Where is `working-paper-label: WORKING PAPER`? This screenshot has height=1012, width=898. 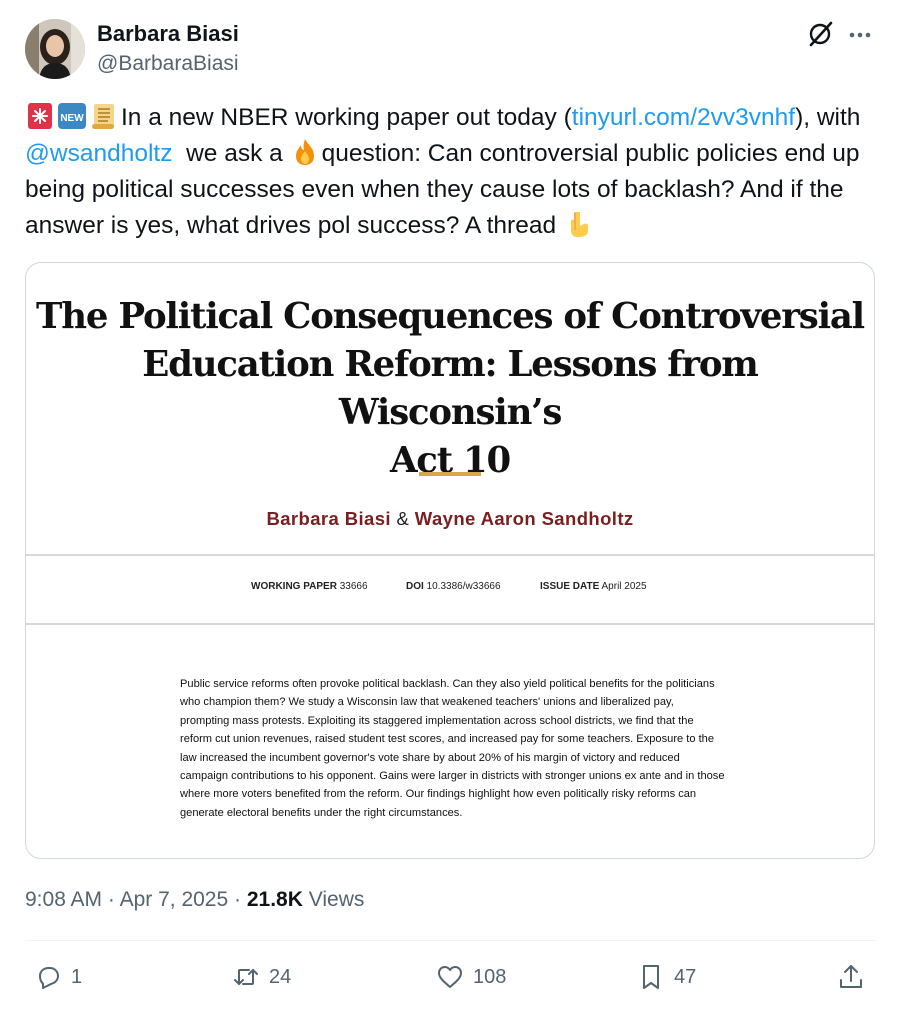
working-paper-label: WORKING PAPER is located at coordinates (294, 586).